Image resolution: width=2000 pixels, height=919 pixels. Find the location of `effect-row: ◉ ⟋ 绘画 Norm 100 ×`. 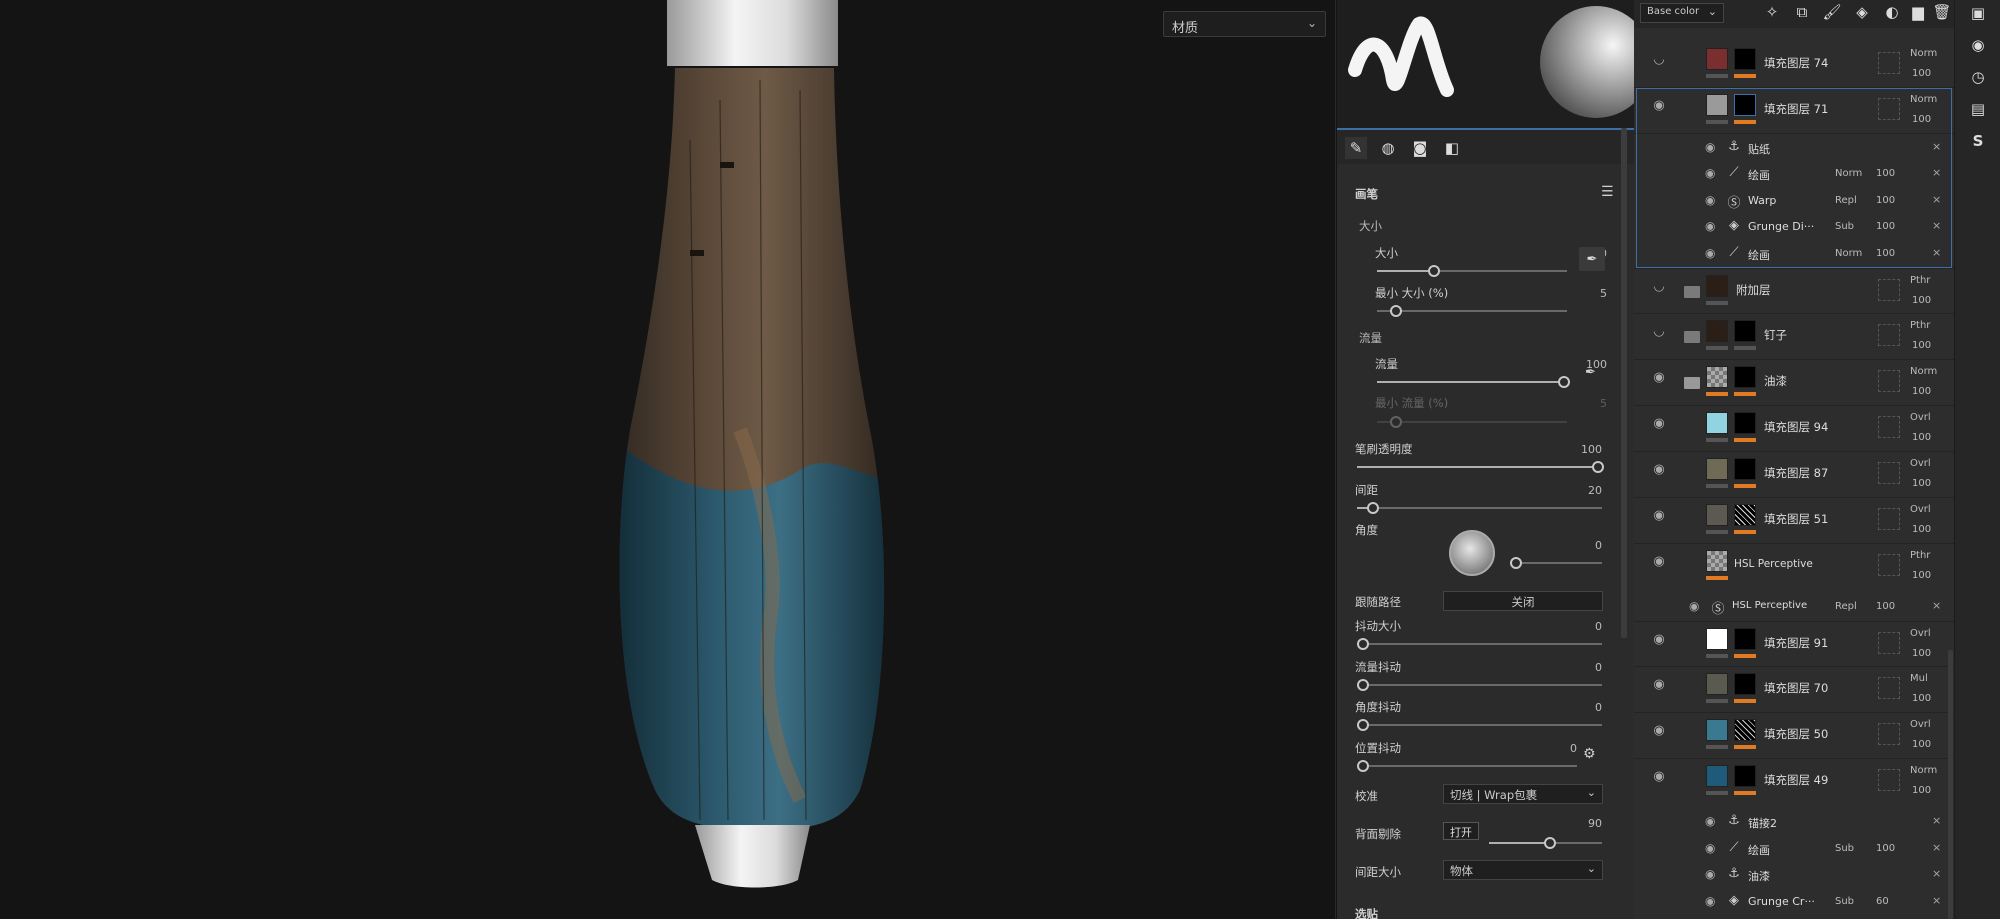

effect-row: ◉ ⟋ 绘画 Norm 100 × is located at coordinates (1826, 173).